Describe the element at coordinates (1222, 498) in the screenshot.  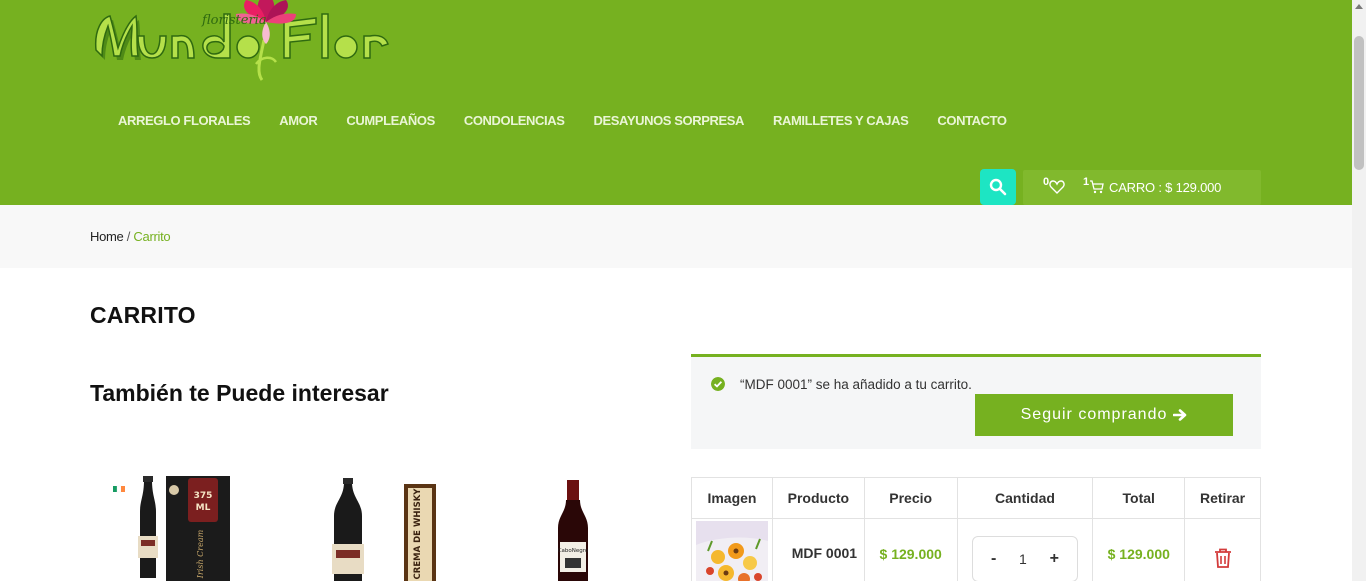
I see `column-header-retirar: Retirar` at that location.